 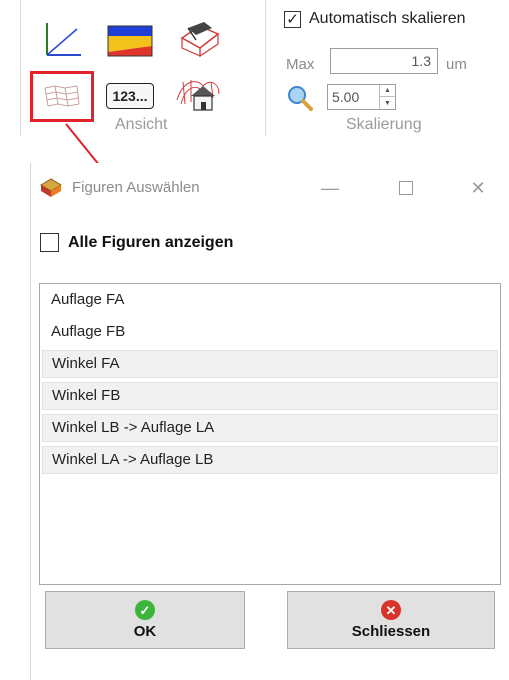 What do you see at coordinates (151, 242) in the screenshot?
I see `show-all-label: Alle Figuren anzeigen` at bounding box center [151, 242].